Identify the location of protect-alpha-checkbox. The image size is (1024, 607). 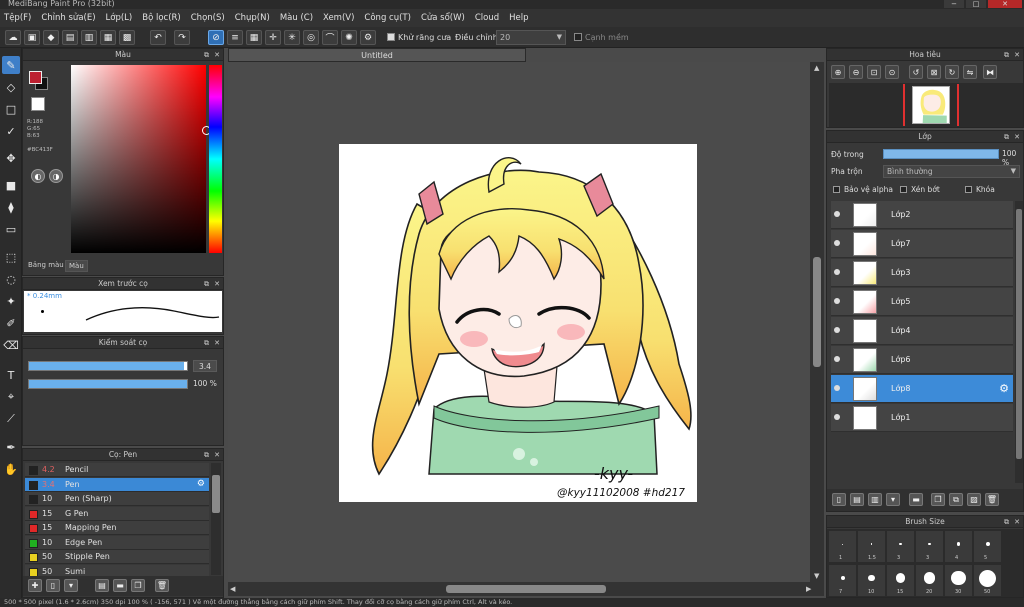
(836, 189).